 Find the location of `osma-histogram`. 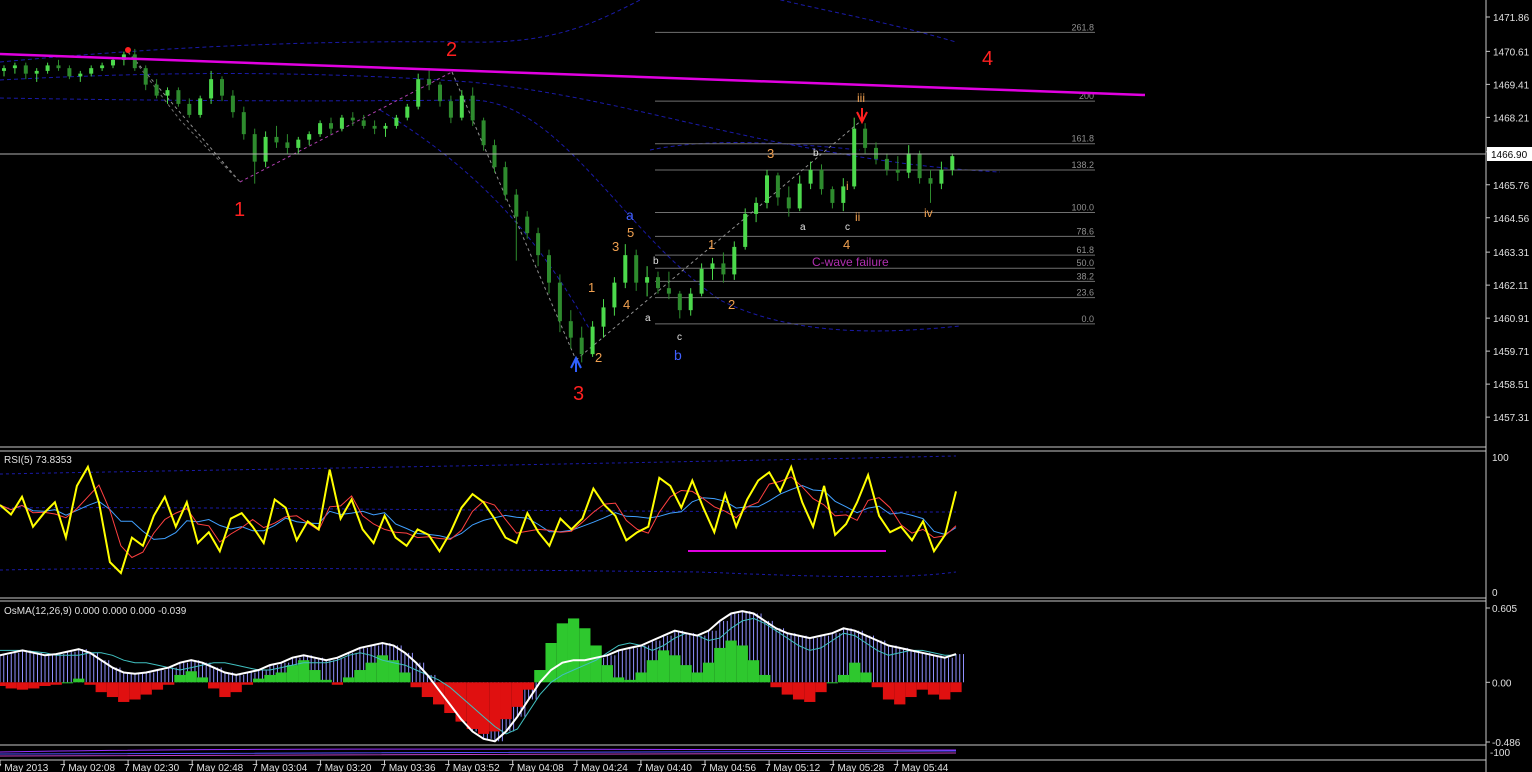

osma-histogram is located at coordinates (482, 676).